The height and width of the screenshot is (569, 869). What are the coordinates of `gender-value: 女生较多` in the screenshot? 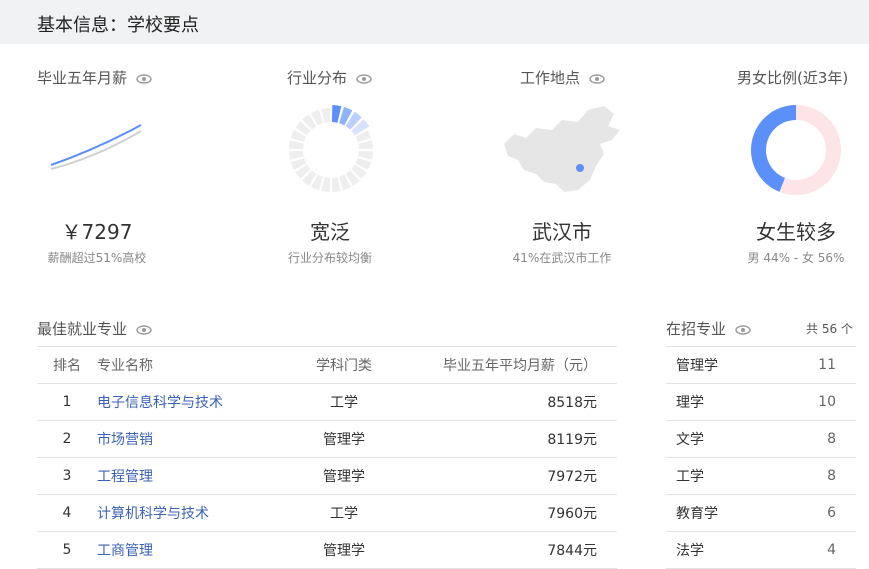 It's located at (796, 232).